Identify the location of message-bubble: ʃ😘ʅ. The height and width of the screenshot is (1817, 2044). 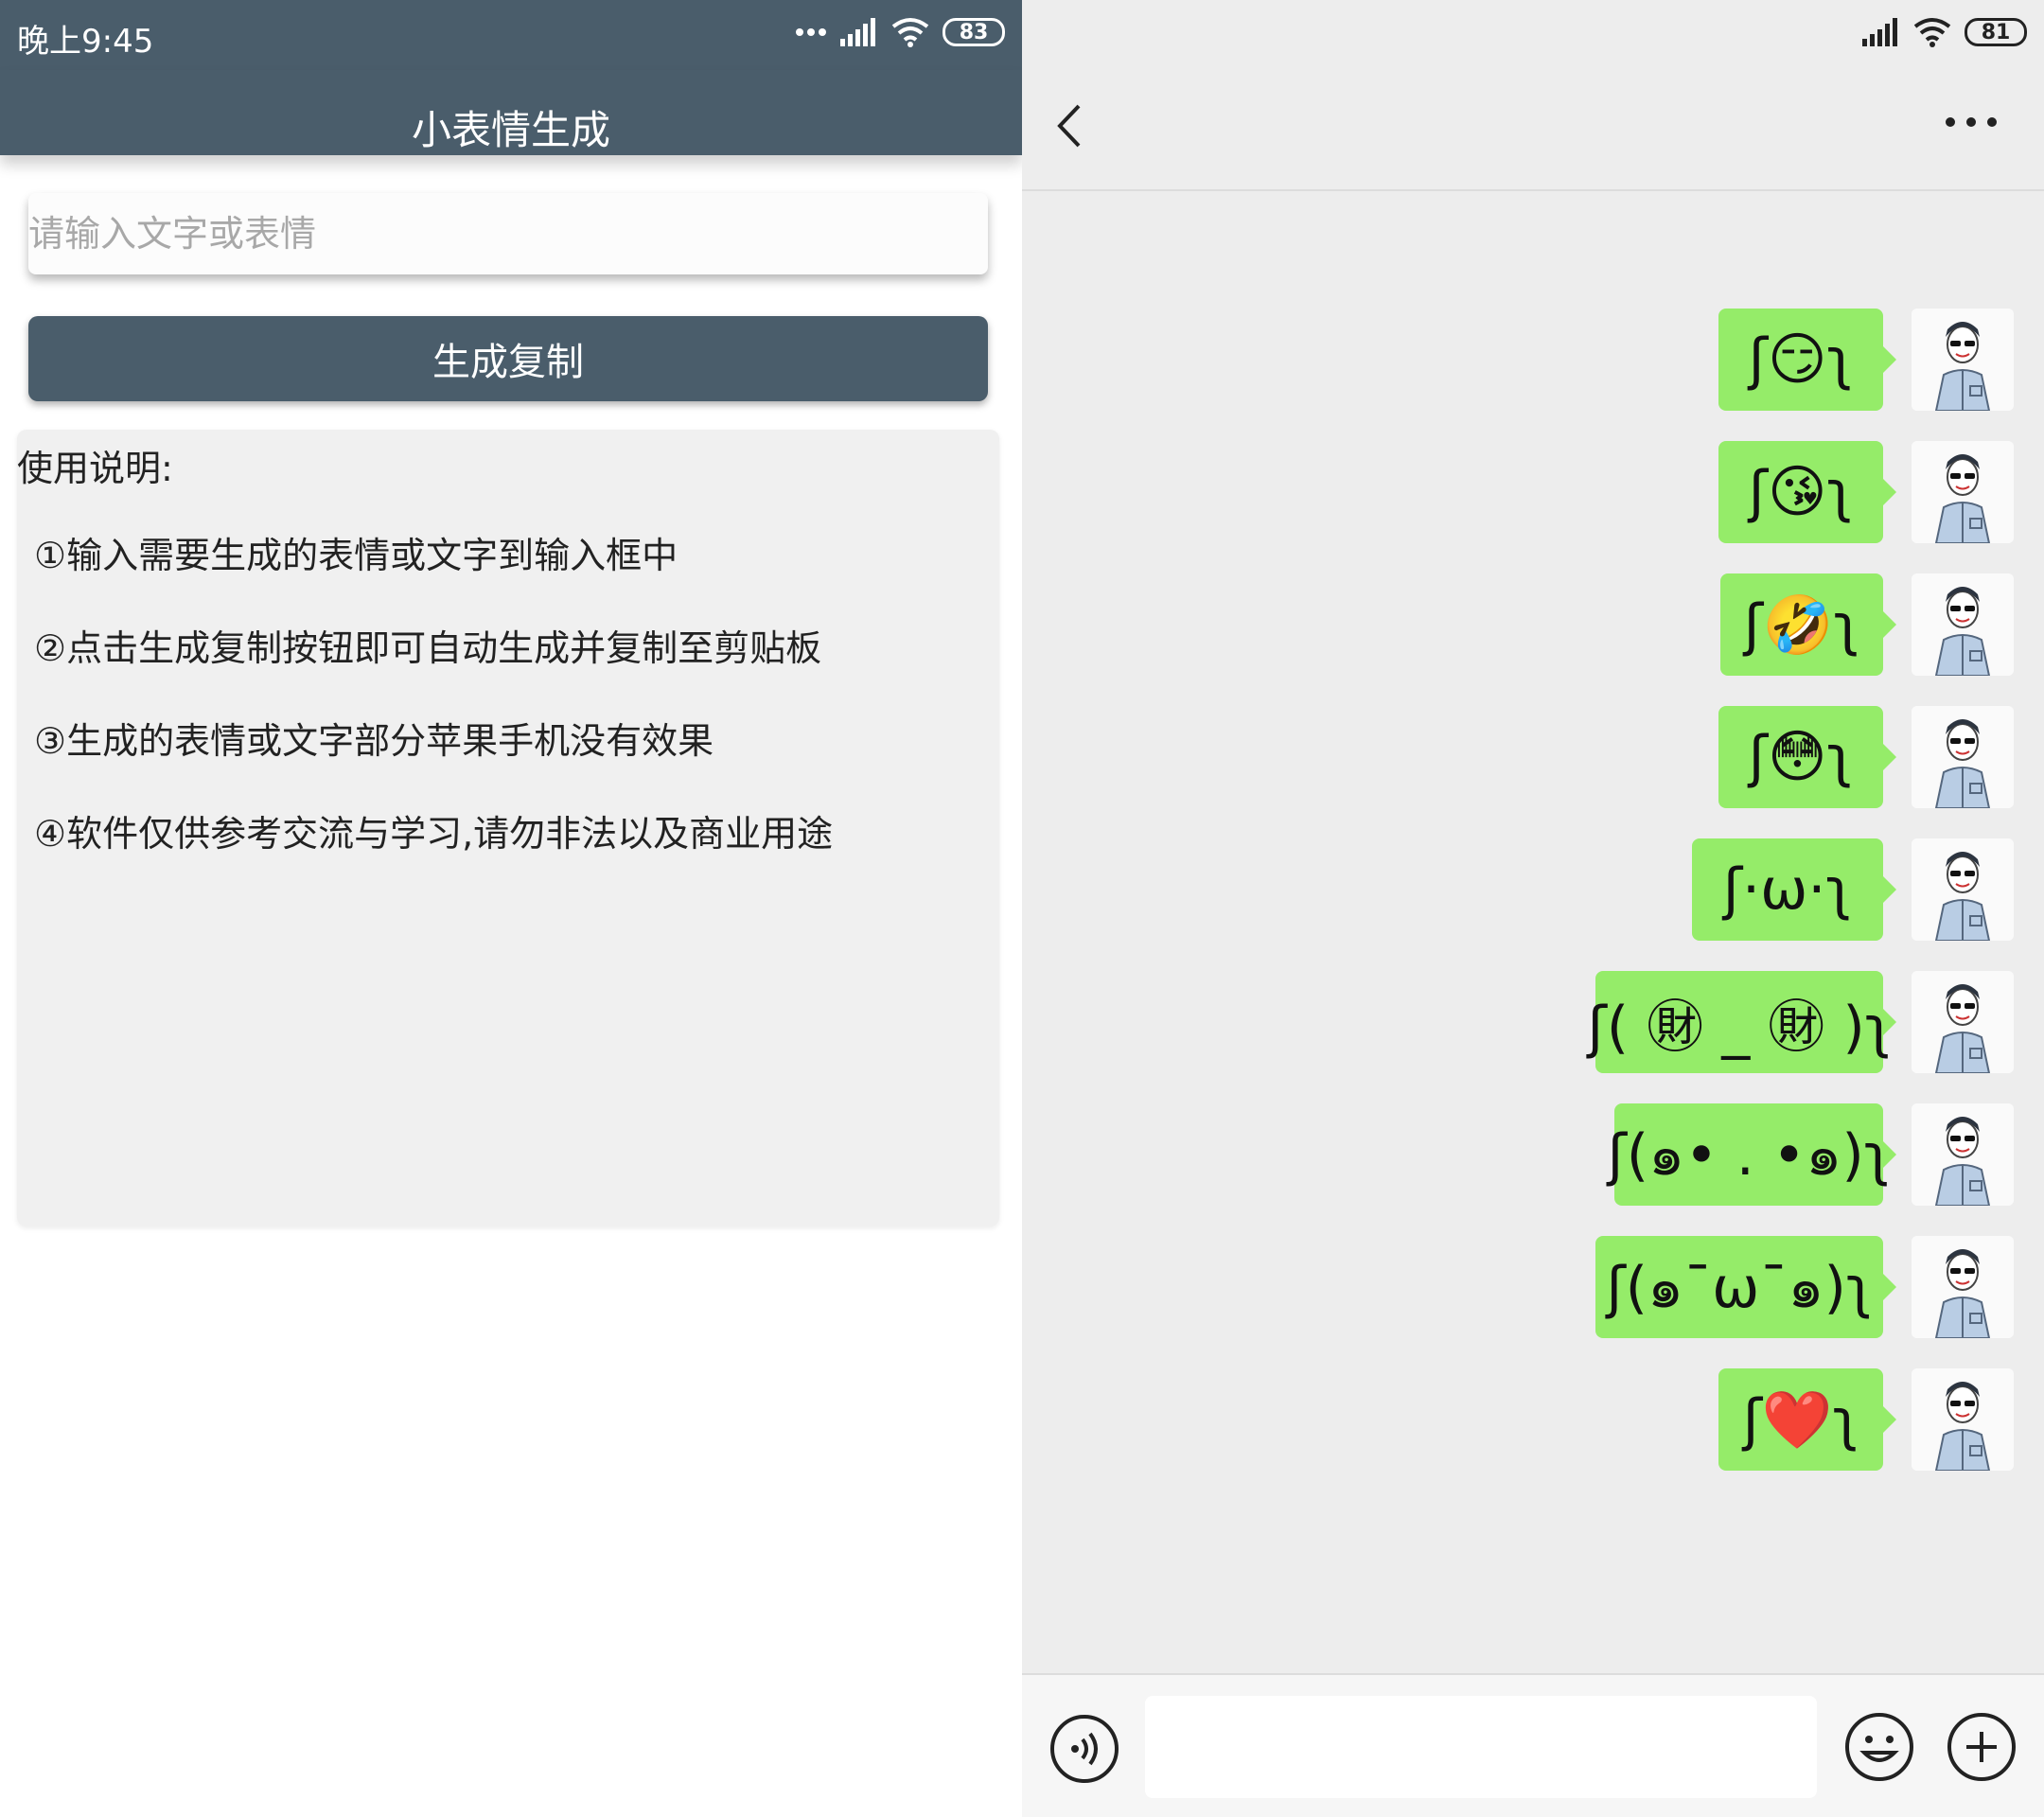
(1807, 492).